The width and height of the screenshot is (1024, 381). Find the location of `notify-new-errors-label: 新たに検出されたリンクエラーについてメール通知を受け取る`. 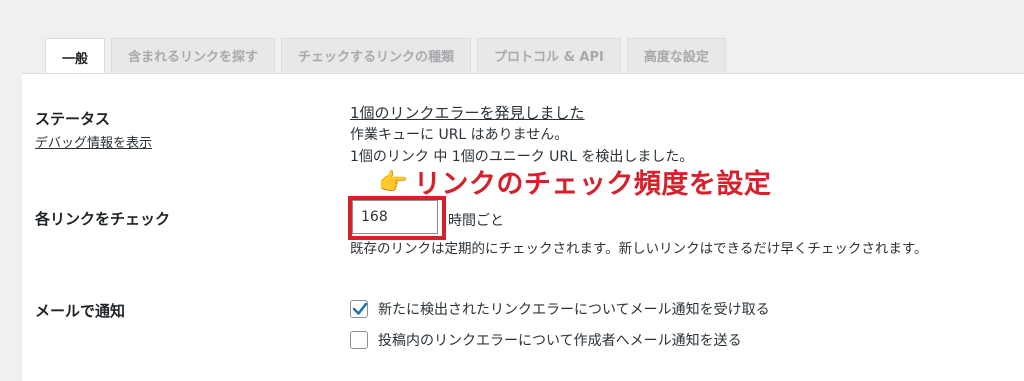

notify-new-errors-label: 新たに検出されたリンクエラーについてメール通知を受け取る is located at coordinates (574, 310).